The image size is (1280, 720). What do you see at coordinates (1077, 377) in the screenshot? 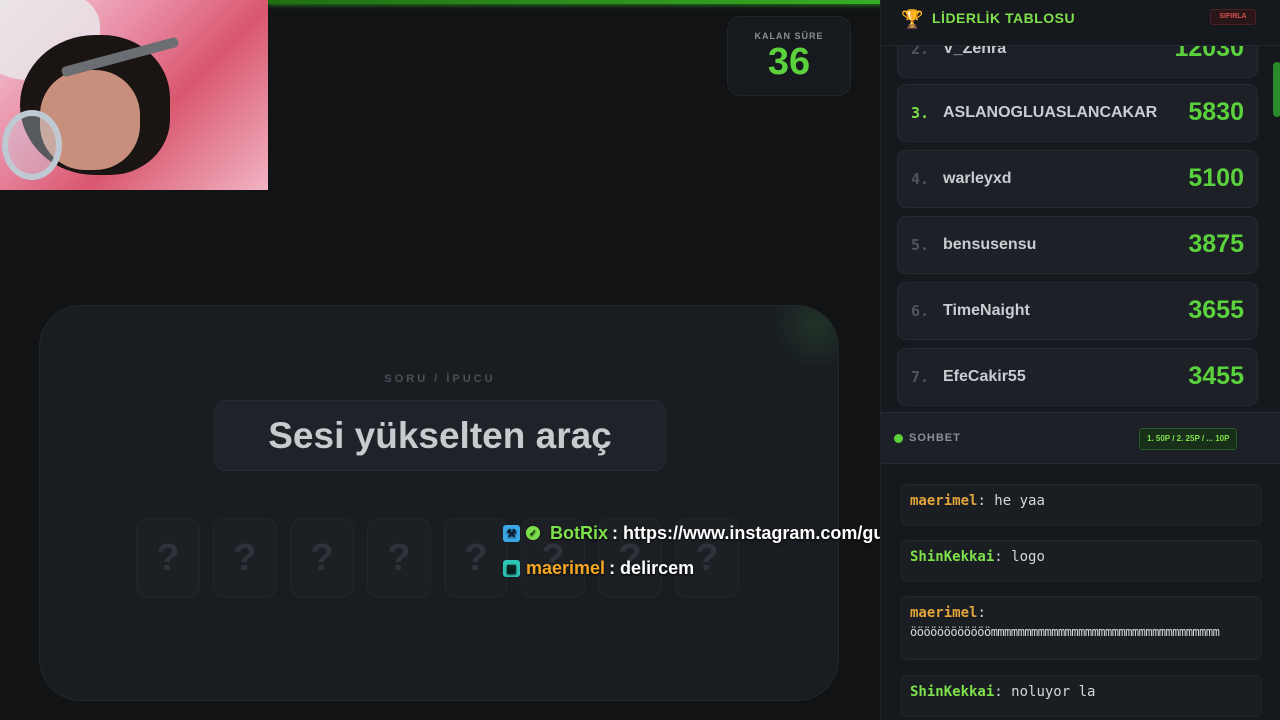
I see `leaderboard-row: 7. EfeCakir55 3455` at bounding box center [1077, 377].